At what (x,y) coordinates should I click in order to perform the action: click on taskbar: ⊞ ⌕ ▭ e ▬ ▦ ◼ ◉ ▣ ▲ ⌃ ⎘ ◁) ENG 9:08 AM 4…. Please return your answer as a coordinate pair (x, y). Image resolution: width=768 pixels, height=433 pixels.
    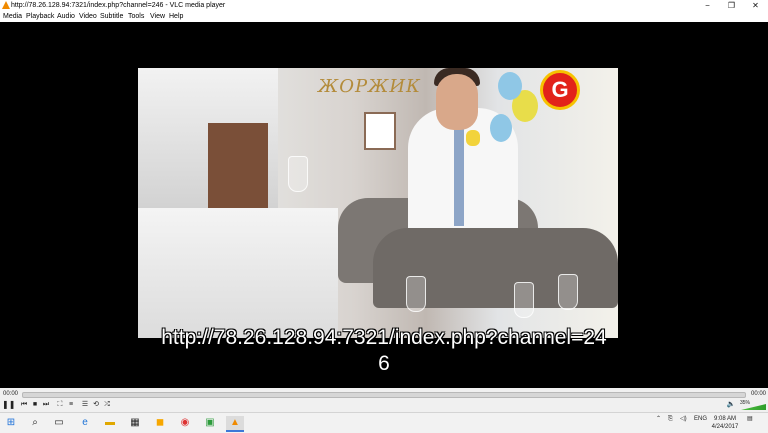
    Looking at the image, I should click on (384, 422).